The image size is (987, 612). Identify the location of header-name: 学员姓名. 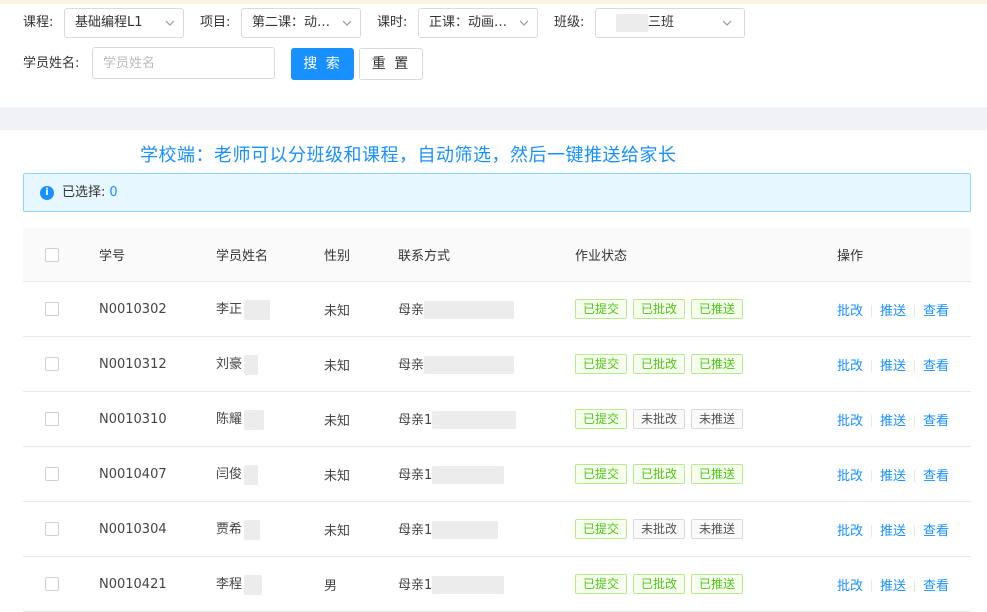
(270, 255).